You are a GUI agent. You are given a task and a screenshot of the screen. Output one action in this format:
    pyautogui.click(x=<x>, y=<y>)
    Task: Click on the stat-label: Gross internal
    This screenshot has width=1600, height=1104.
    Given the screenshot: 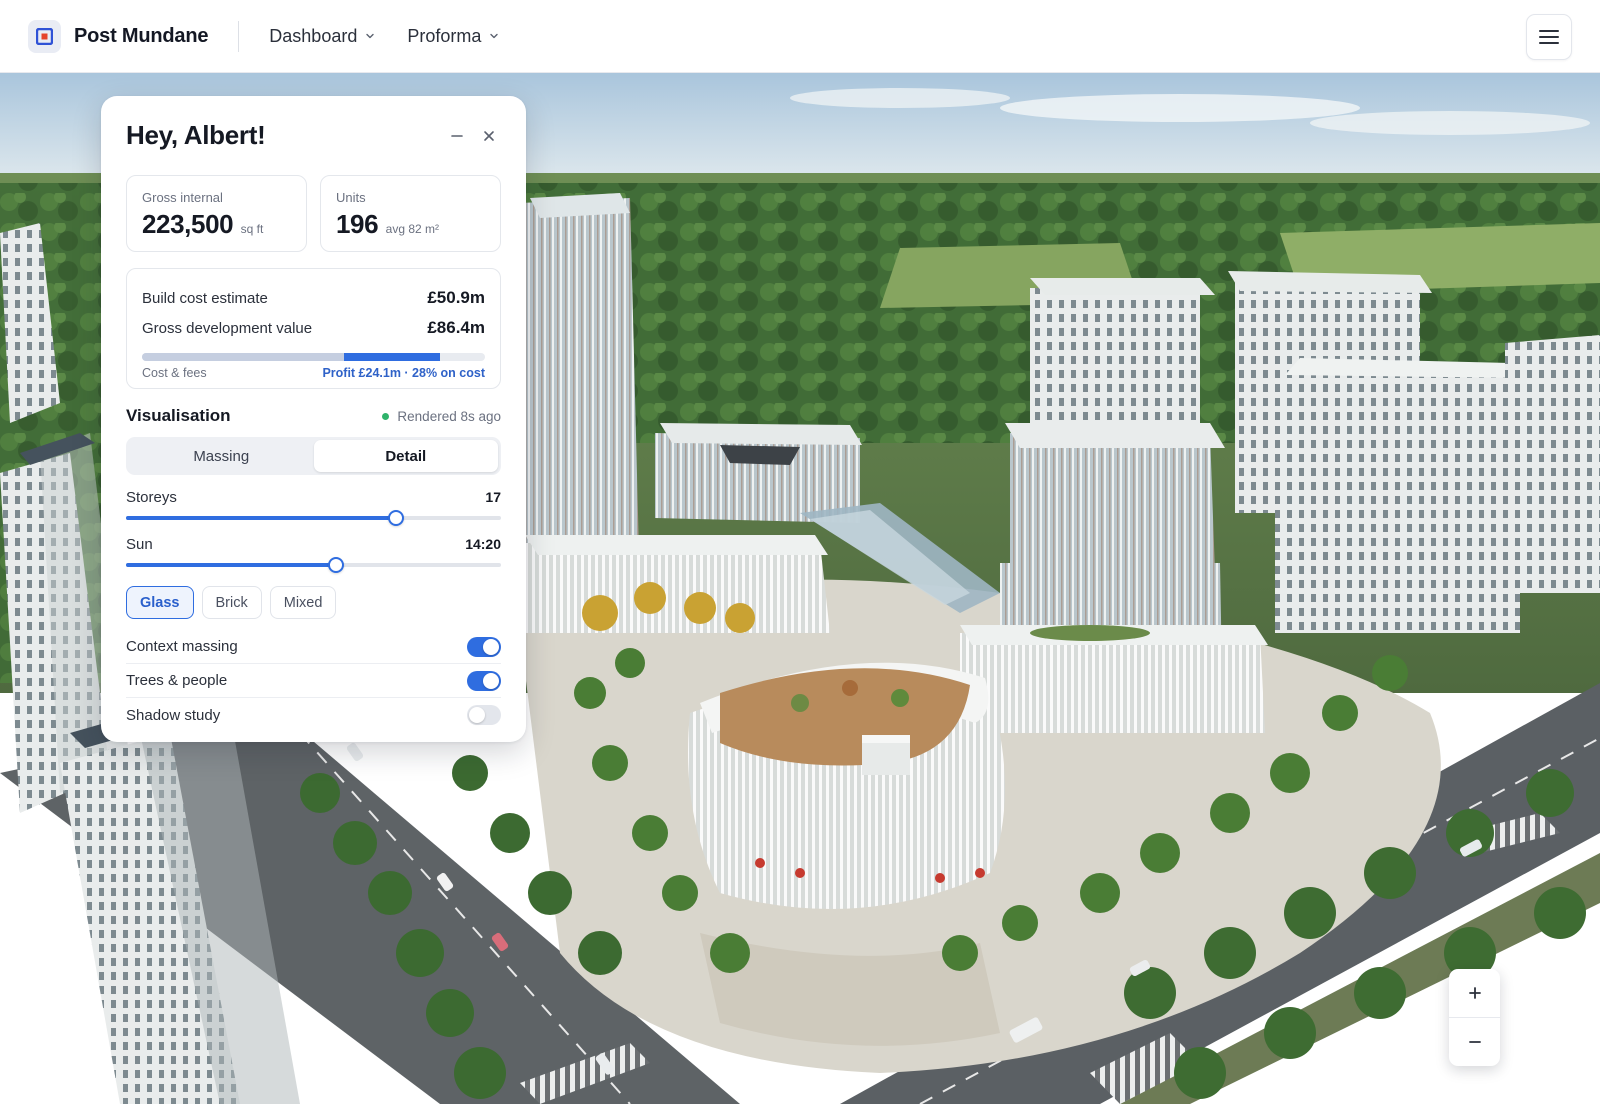 What is the action you would take?
    pyautogui.click(x=182, y=197)
    